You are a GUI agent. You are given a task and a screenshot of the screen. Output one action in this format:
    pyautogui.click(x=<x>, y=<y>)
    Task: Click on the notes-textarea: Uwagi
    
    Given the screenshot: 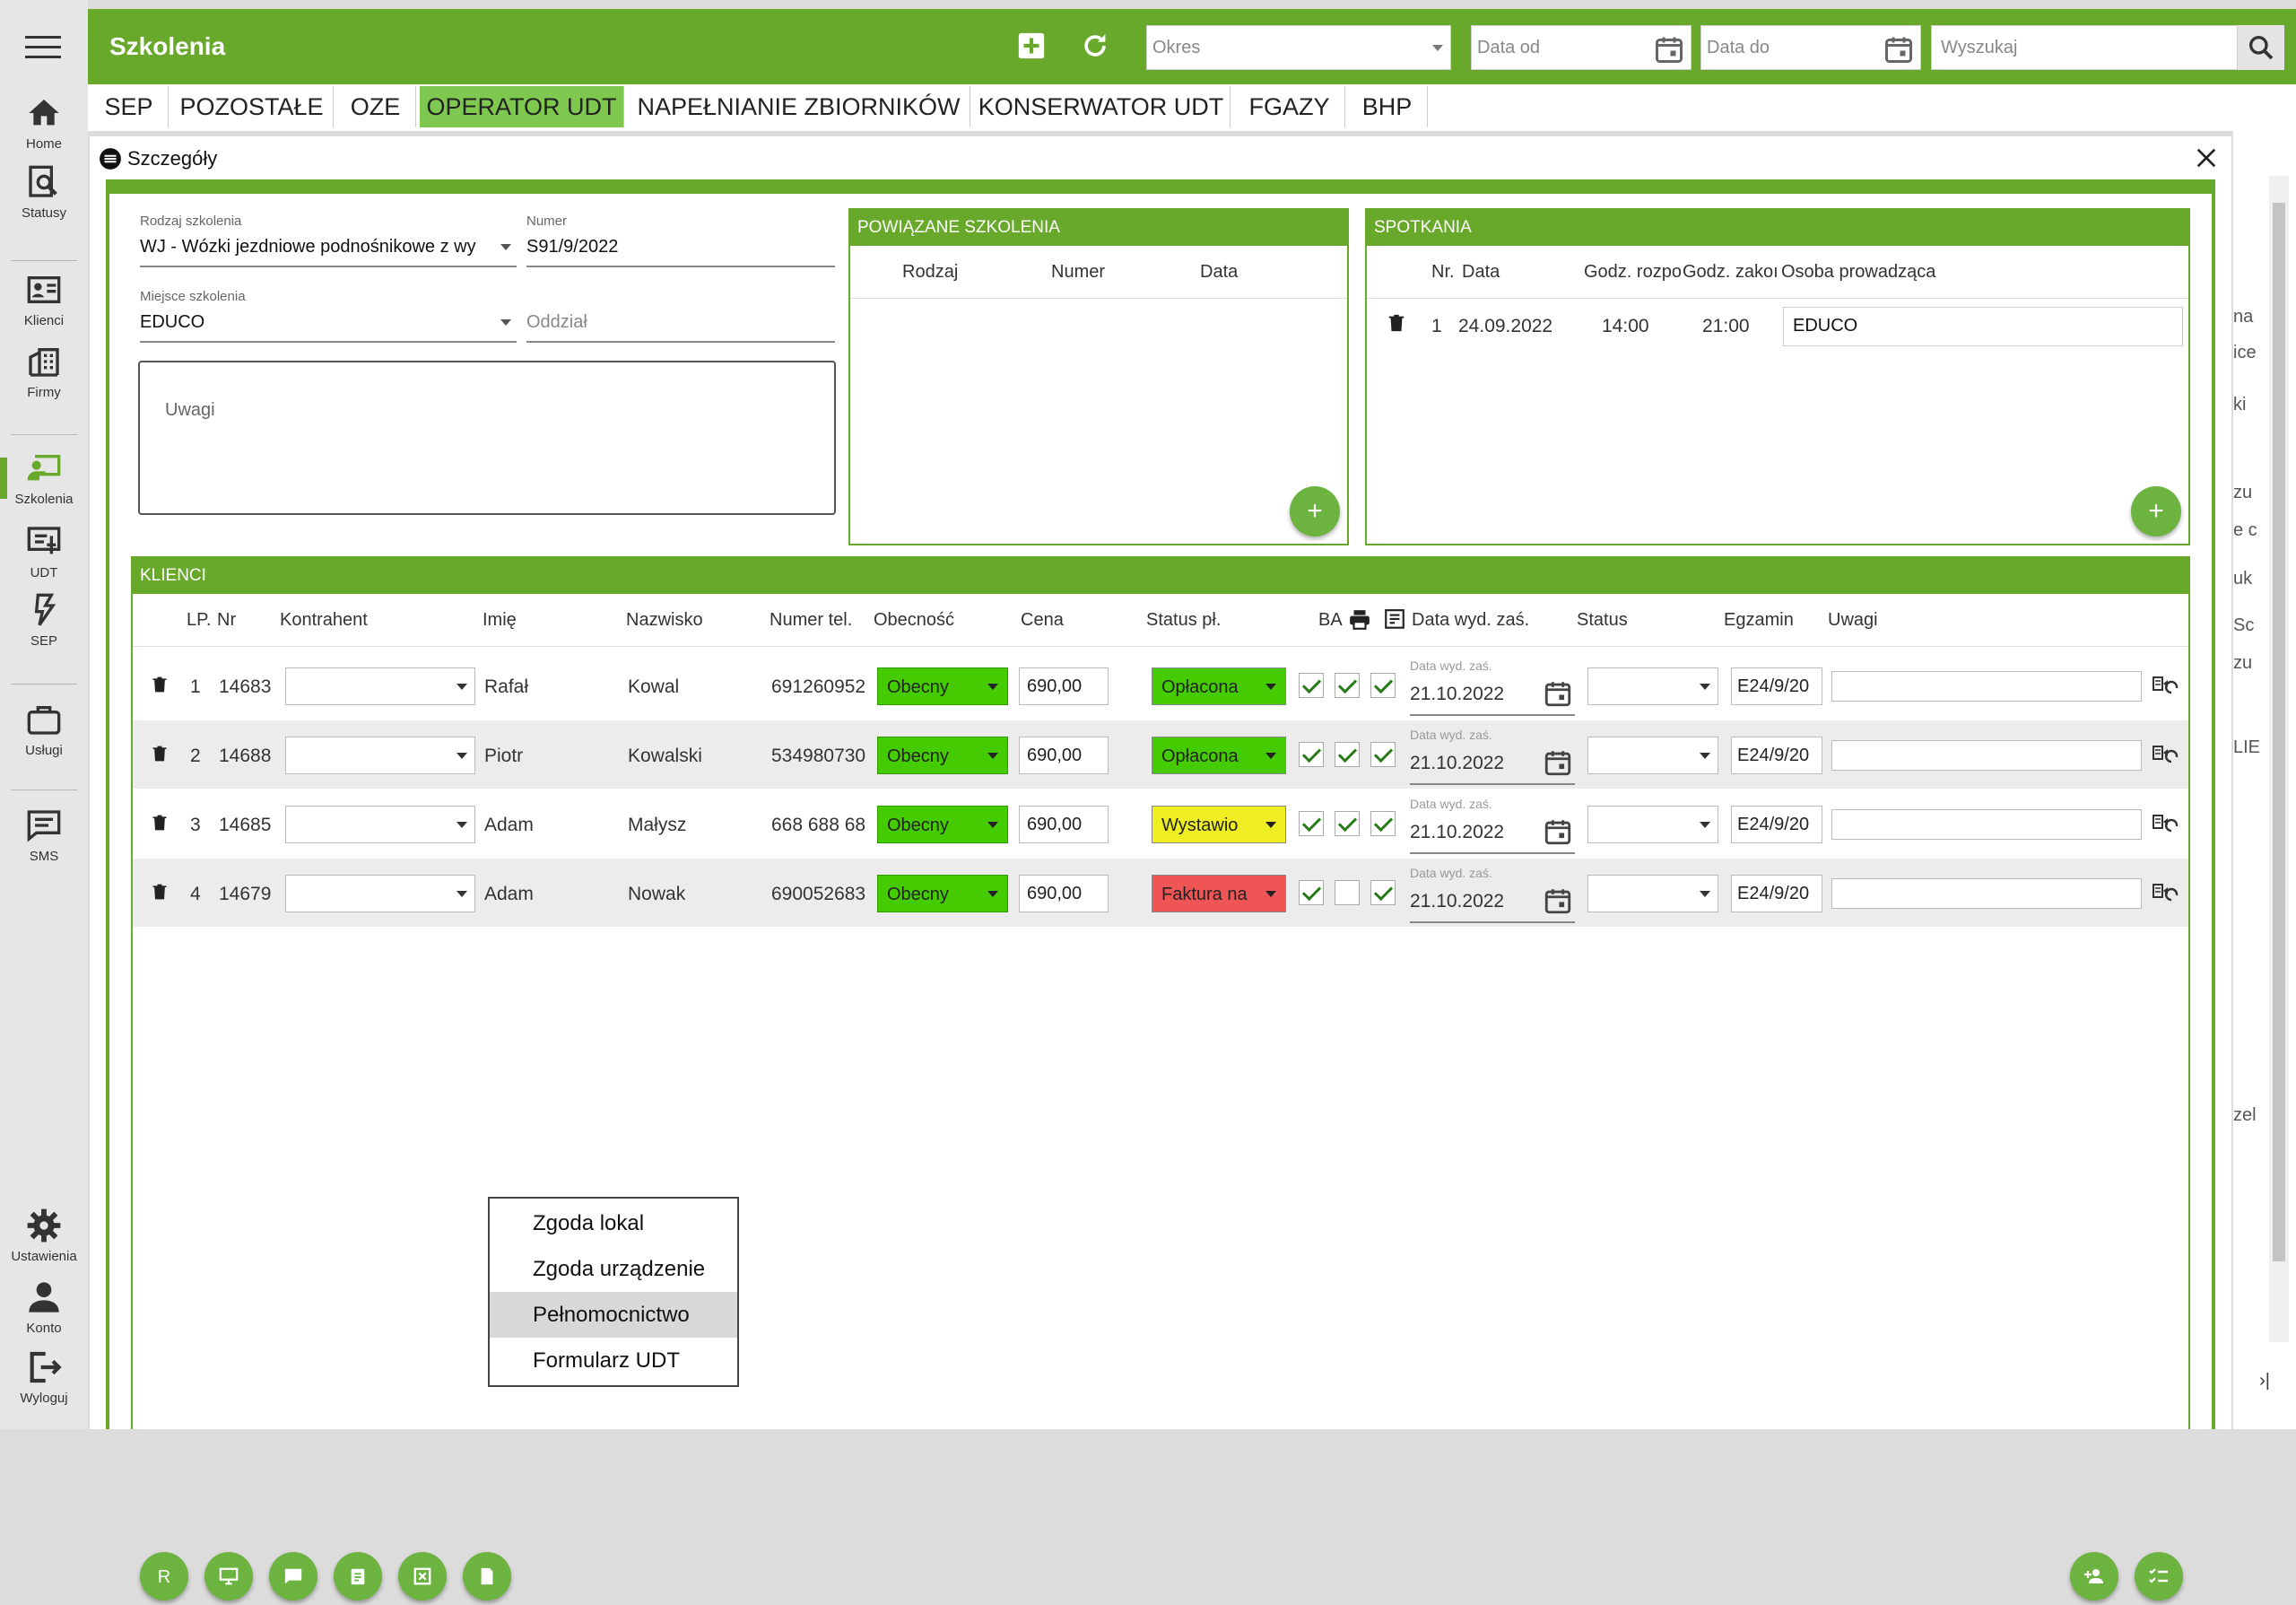 What is the action you would take?
    pyautogui.click(x=487, y=438)
    